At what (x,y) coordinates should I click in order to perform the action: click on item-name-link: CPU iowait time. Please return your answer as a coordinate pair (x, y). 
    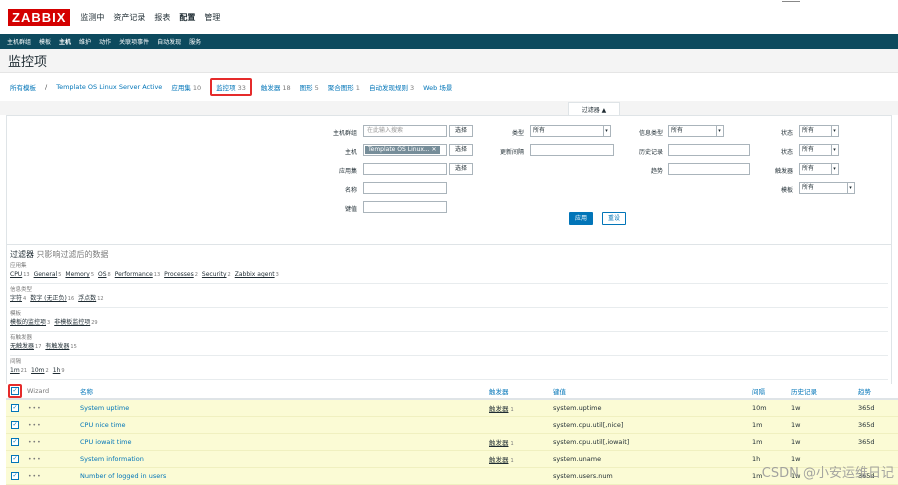
    Looking at the image, I should click on (105, 442).